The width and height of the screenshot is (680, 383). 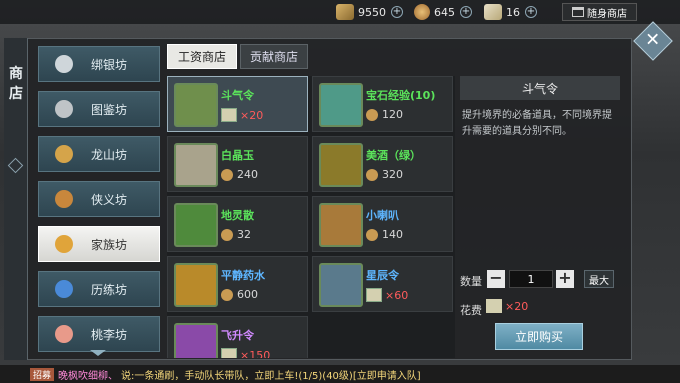 What do you see at coordinates (64, 109) in the screenshot?
I see `book-icon` at bounding box center [64, 109].